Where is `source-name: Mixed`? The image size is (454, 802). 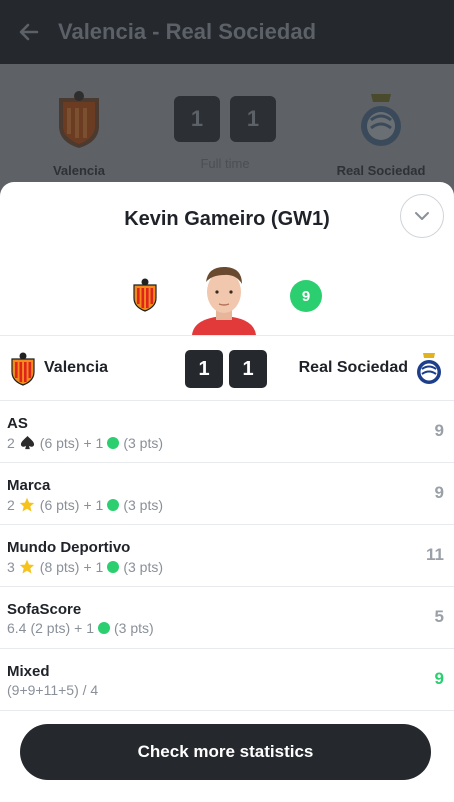
source-name: Mixed is located at coordinates (28, 671).